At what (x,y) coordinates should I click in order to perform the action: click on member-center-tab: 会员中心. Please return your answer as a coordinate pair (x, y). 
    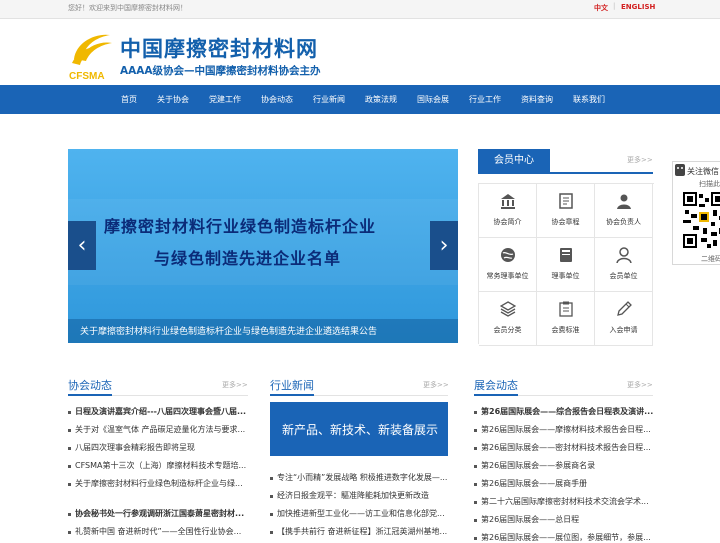
    Looking at the image, I should click on (514, 161).